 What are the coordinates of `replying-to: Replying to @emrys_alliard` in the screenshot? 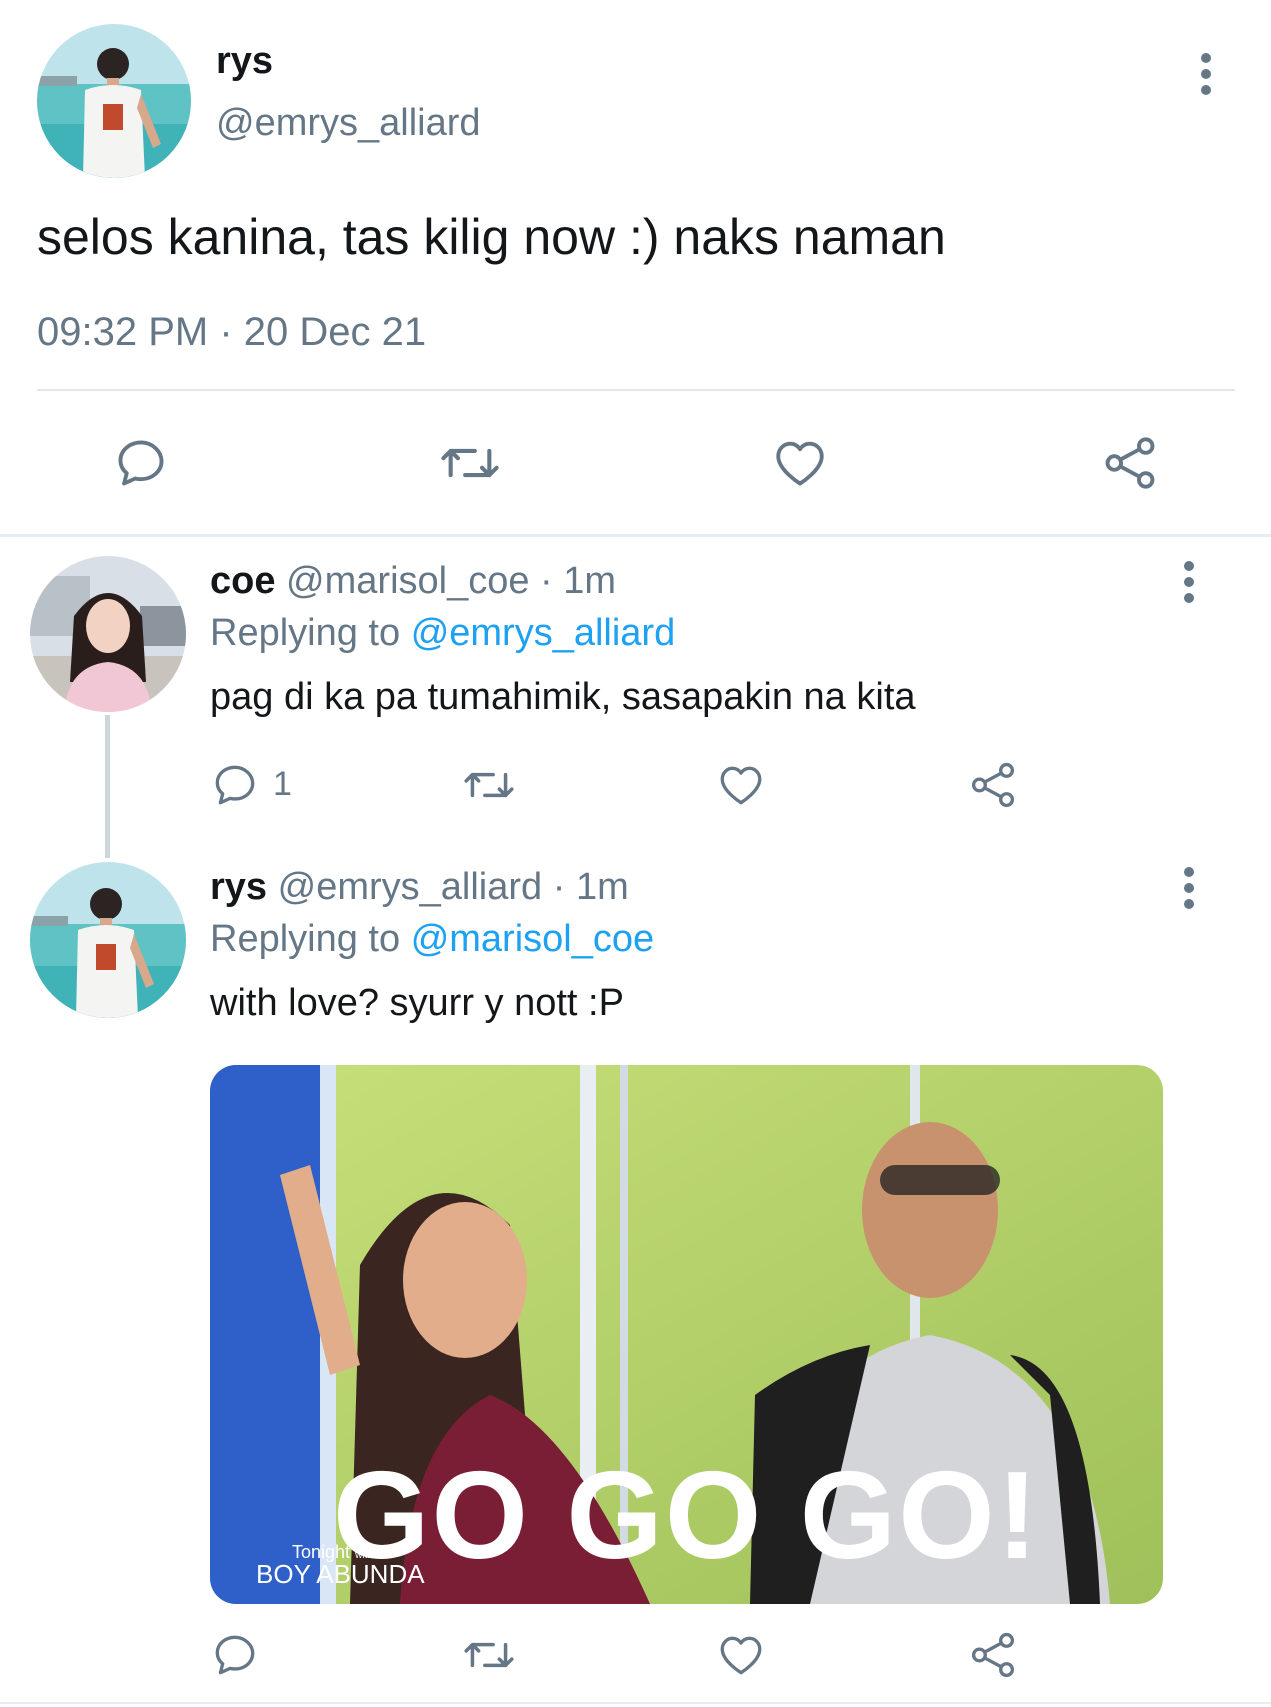 It's located at (442, 633).